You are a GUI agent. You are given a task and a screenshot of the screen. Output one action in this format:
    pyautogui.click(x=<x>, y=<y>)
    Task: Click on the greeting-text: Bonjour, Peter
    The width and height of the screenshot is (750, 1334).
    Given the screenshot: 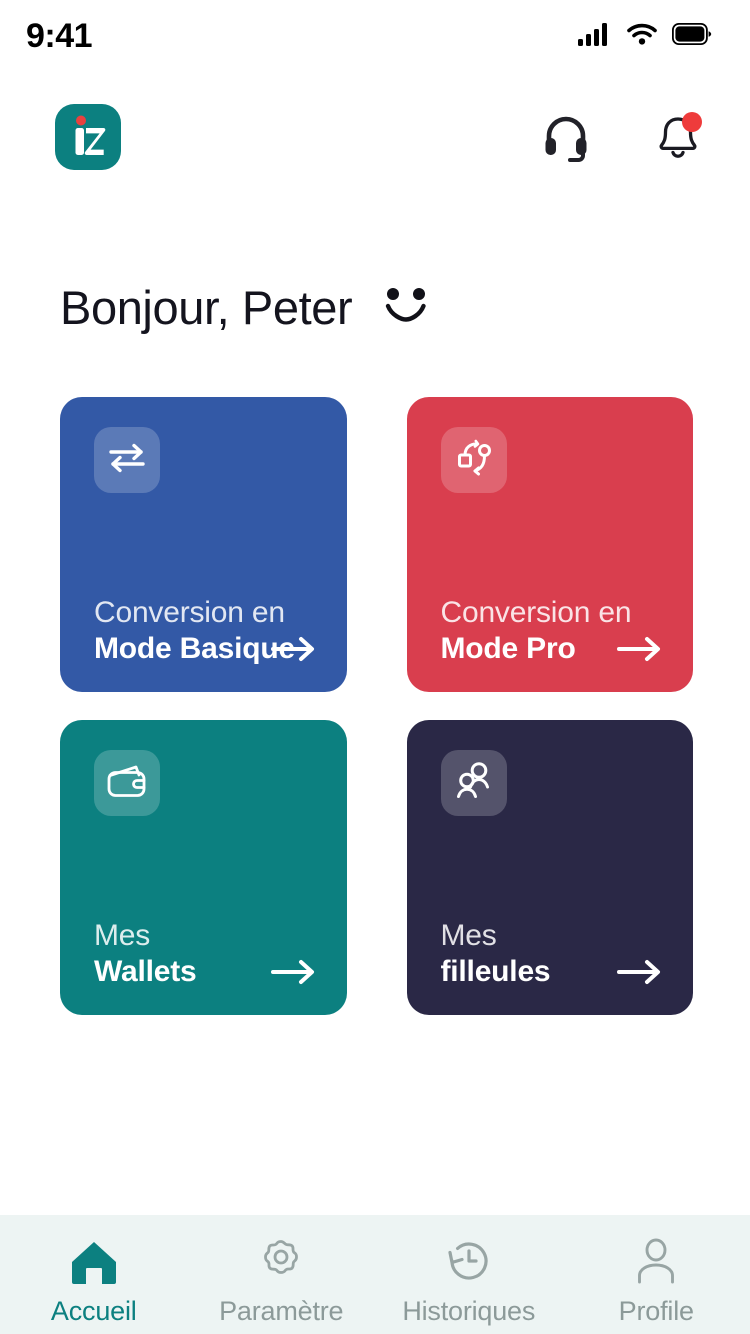 What is the action you would take?
    pyautogui.click(x=206, y=307)
    